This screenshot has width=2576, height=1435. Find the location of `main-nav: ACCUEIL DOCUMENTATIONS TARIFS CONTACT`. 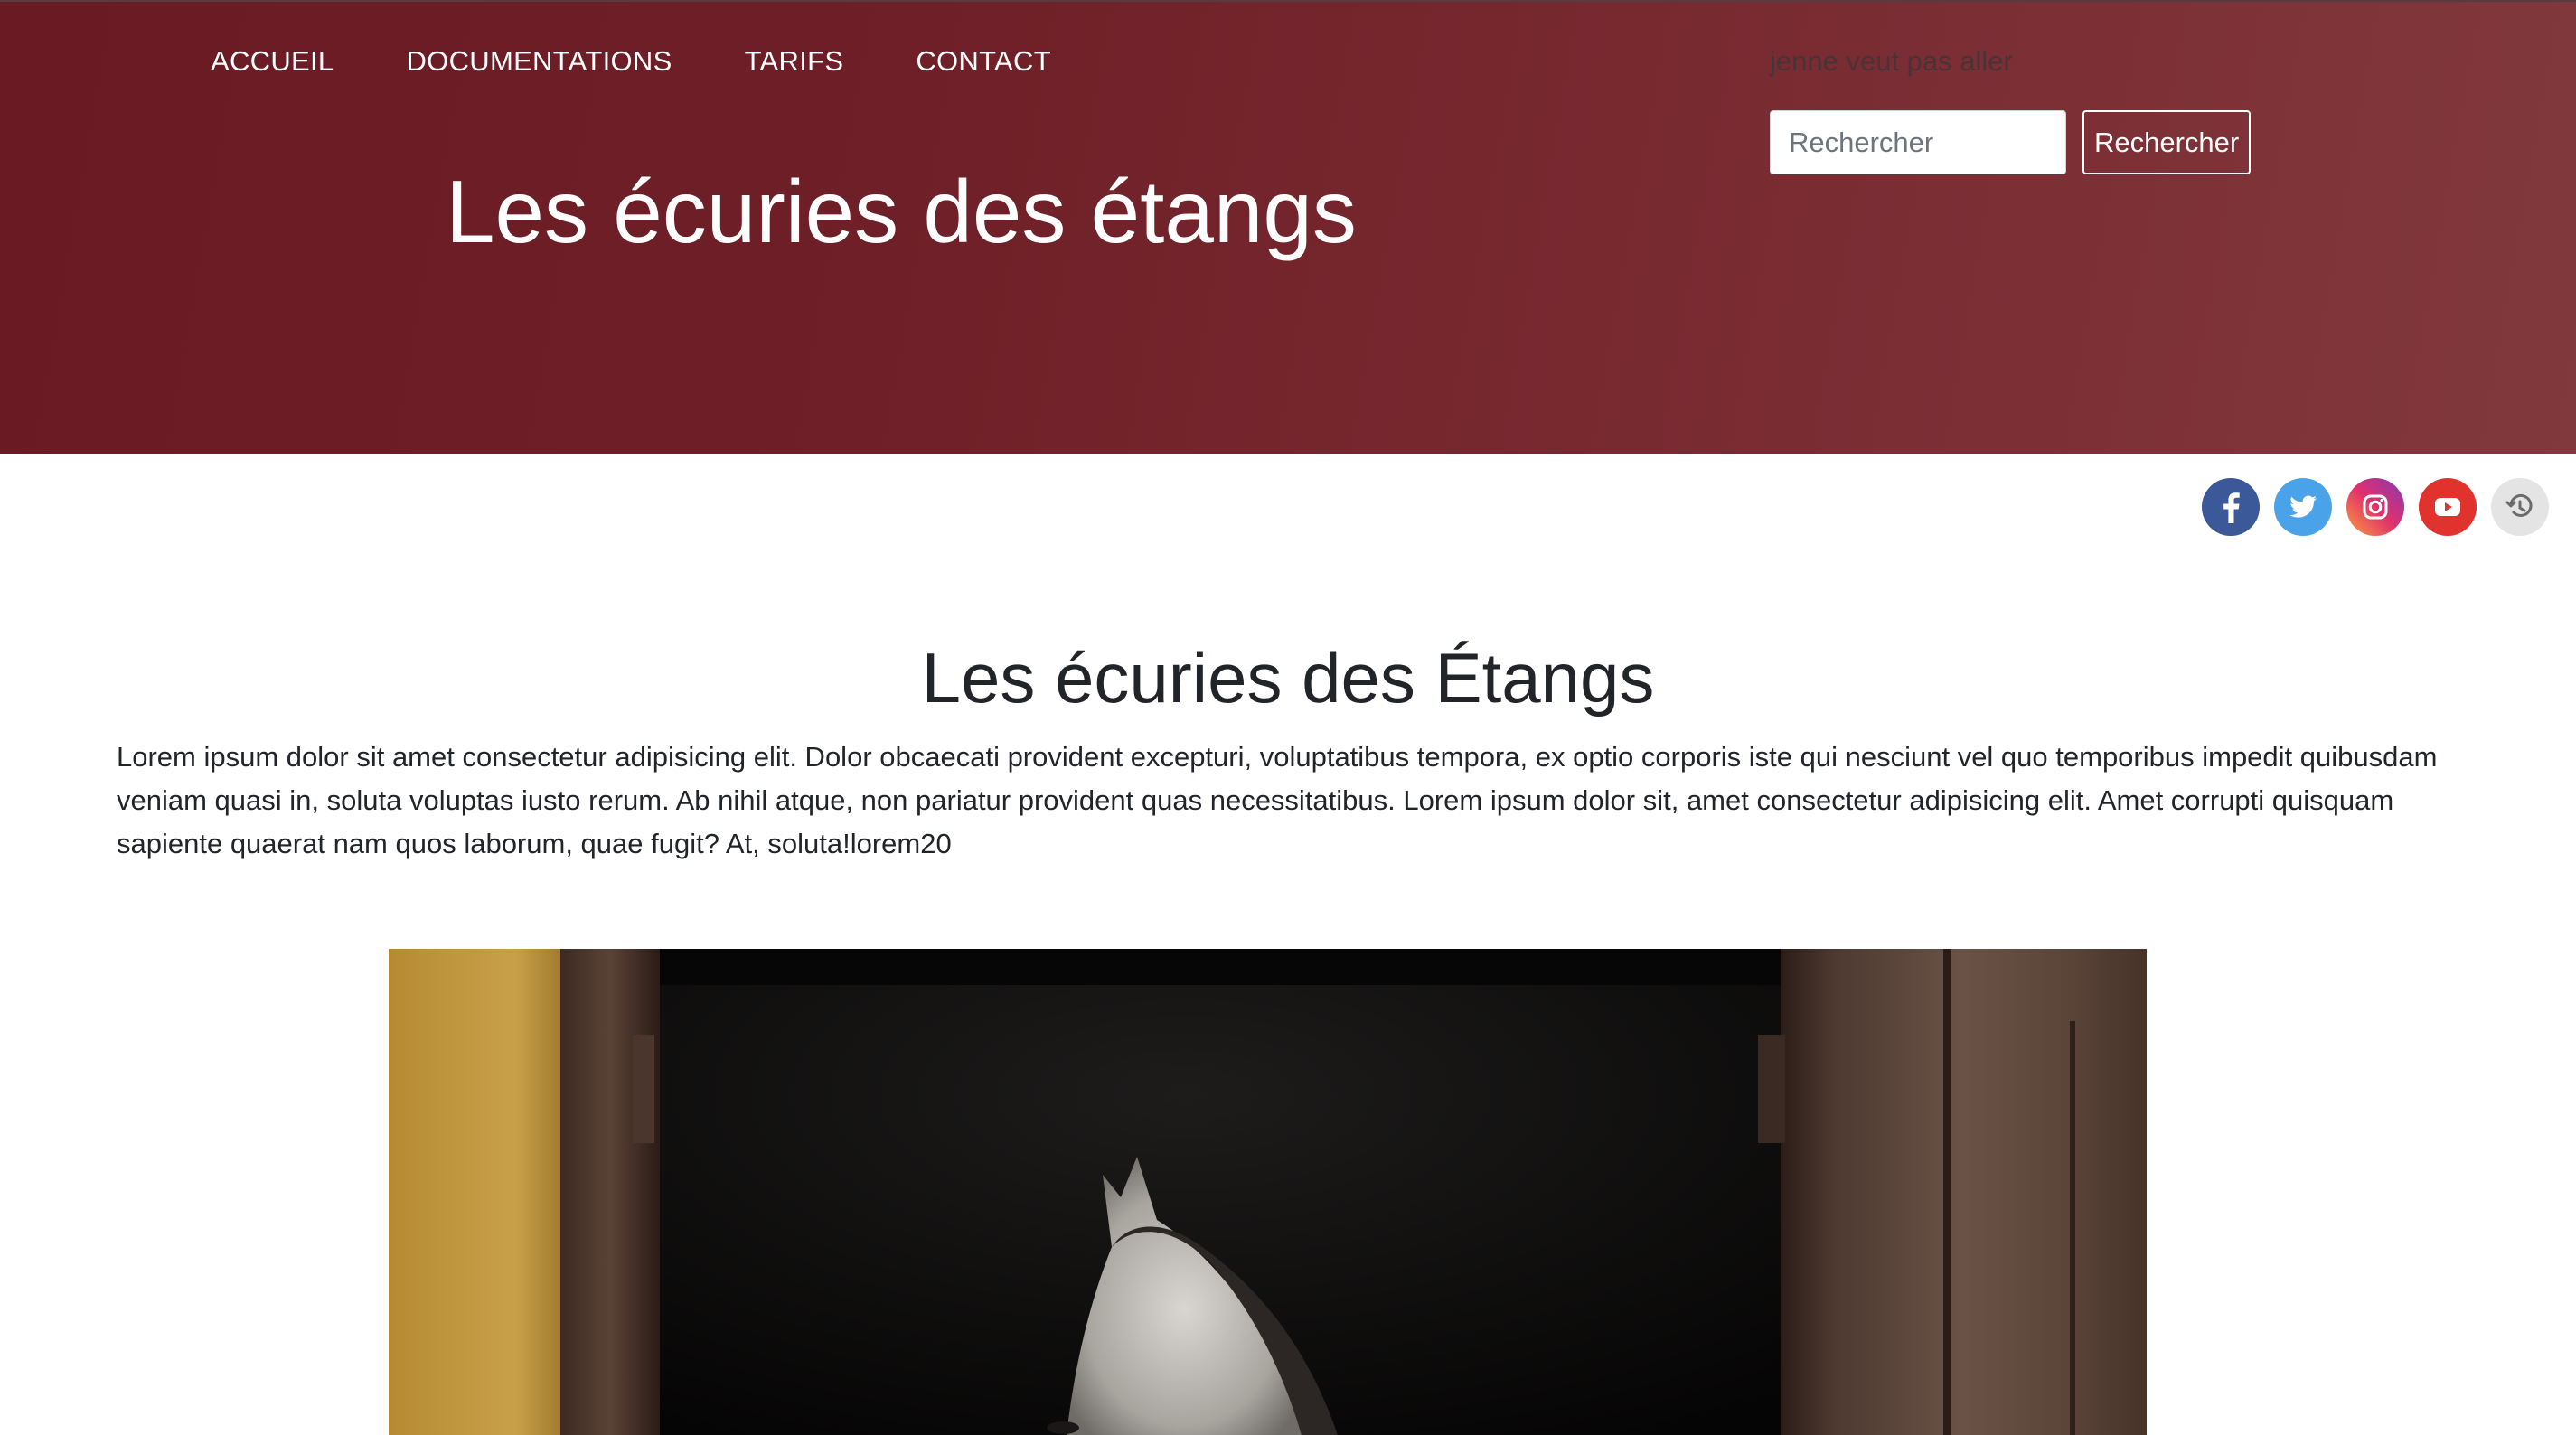

main-nav: ACCUEIL DOCUMENTATIONS TARIFS CONTACT is located at coordinates (631, 61).